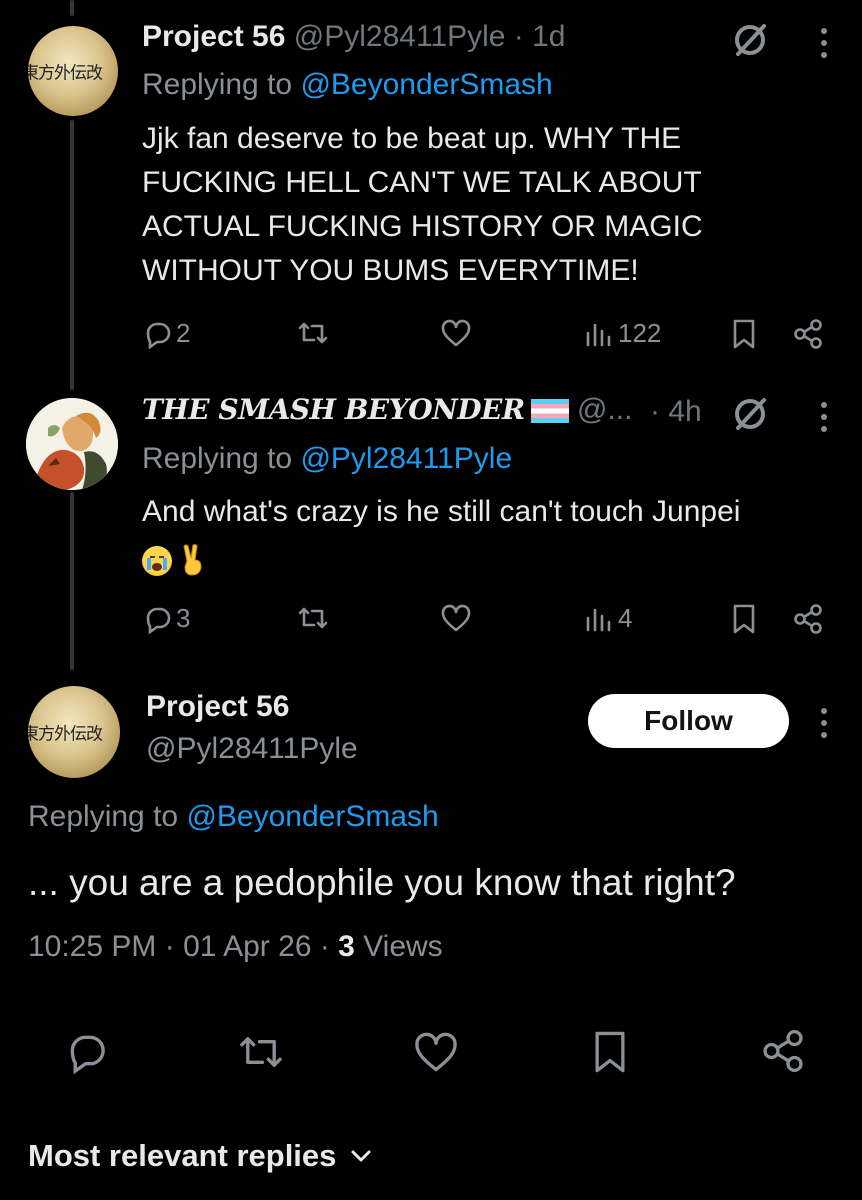  What do you see at coordinates (182, 1155) in the screenshot?
I see `sort-label: Most relevant replies` at bounding box center [182, 1155].